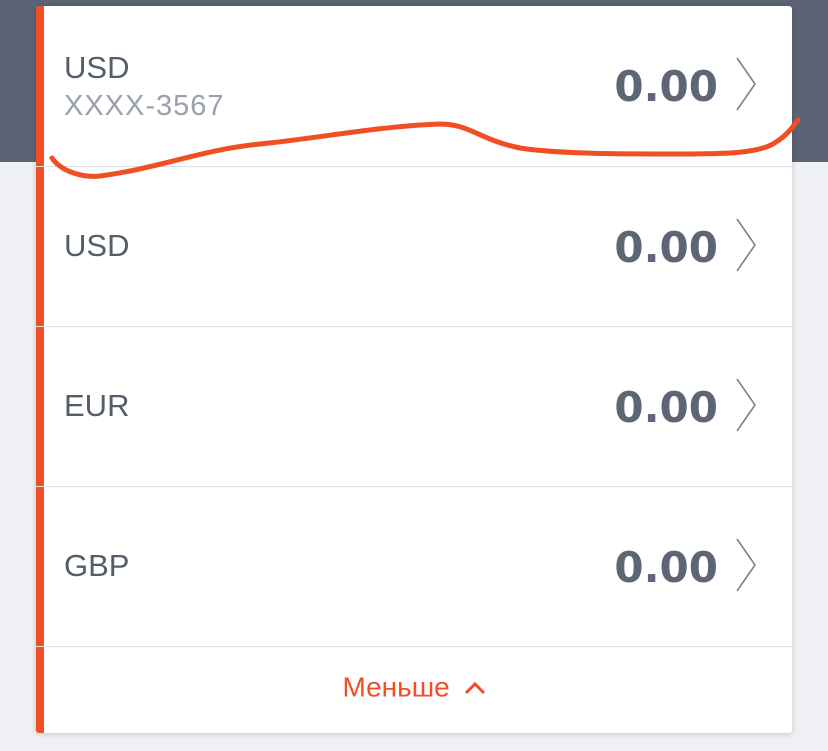  Describe the element at coordinates (97, 565) in the screenshot. I see `currency-label: GBP` at that location.